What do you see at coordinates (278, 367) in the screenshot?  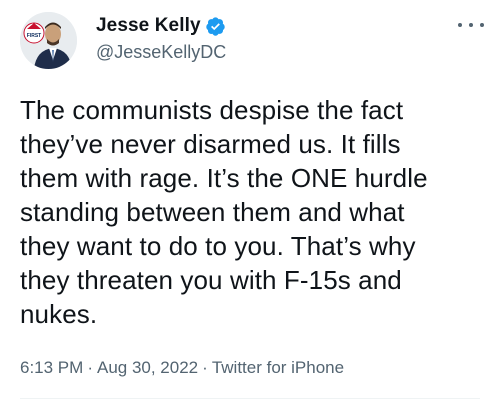 I see `tweet-source: Twitter for iPhone` at bounding box center [278, 367].